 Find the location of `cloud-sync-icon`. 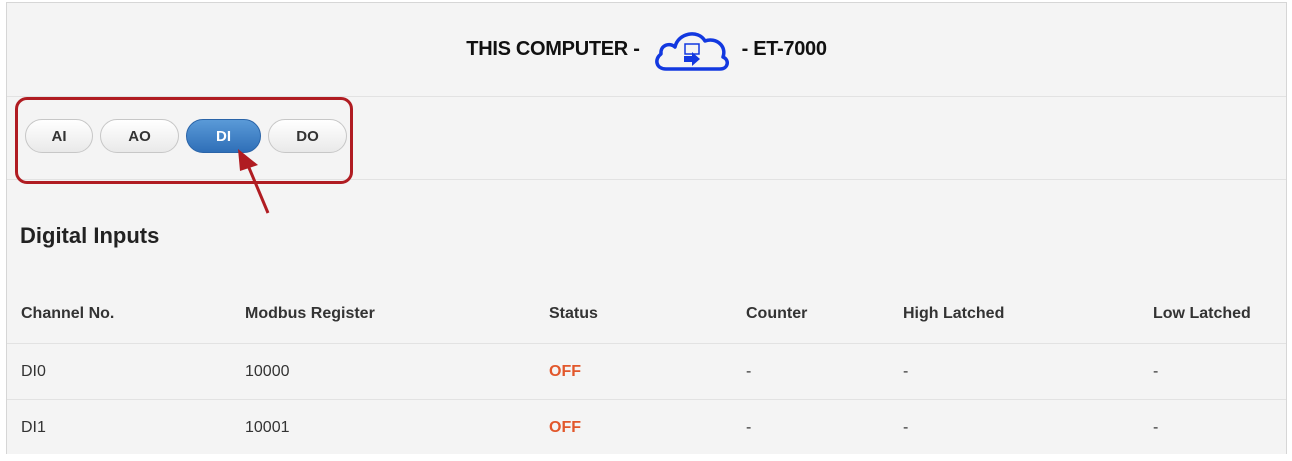

cloud-sync-icon is located at coordinates (692, 50).